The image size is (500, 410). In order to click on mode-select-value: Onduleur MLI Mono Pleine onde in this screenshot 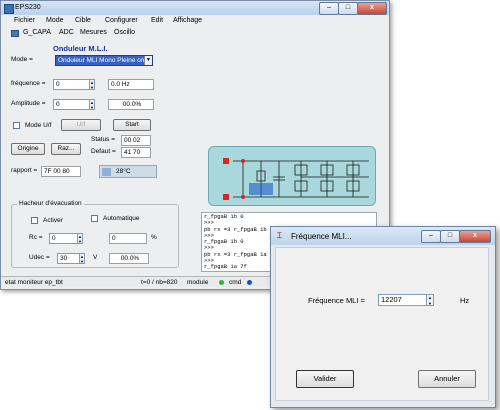, I will do `click(105, 60)`.